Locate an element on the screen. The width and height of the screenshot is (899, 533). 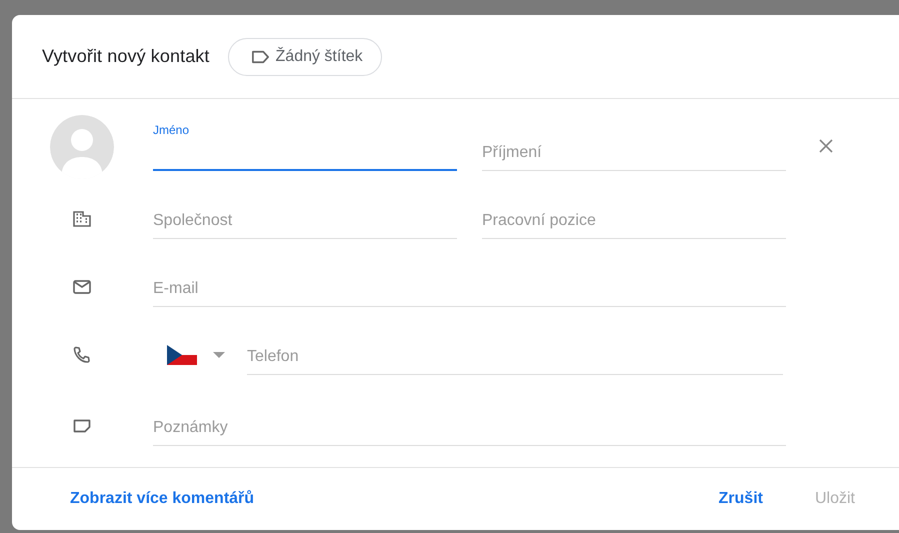
building-icon is located at coordinates (82, 219).